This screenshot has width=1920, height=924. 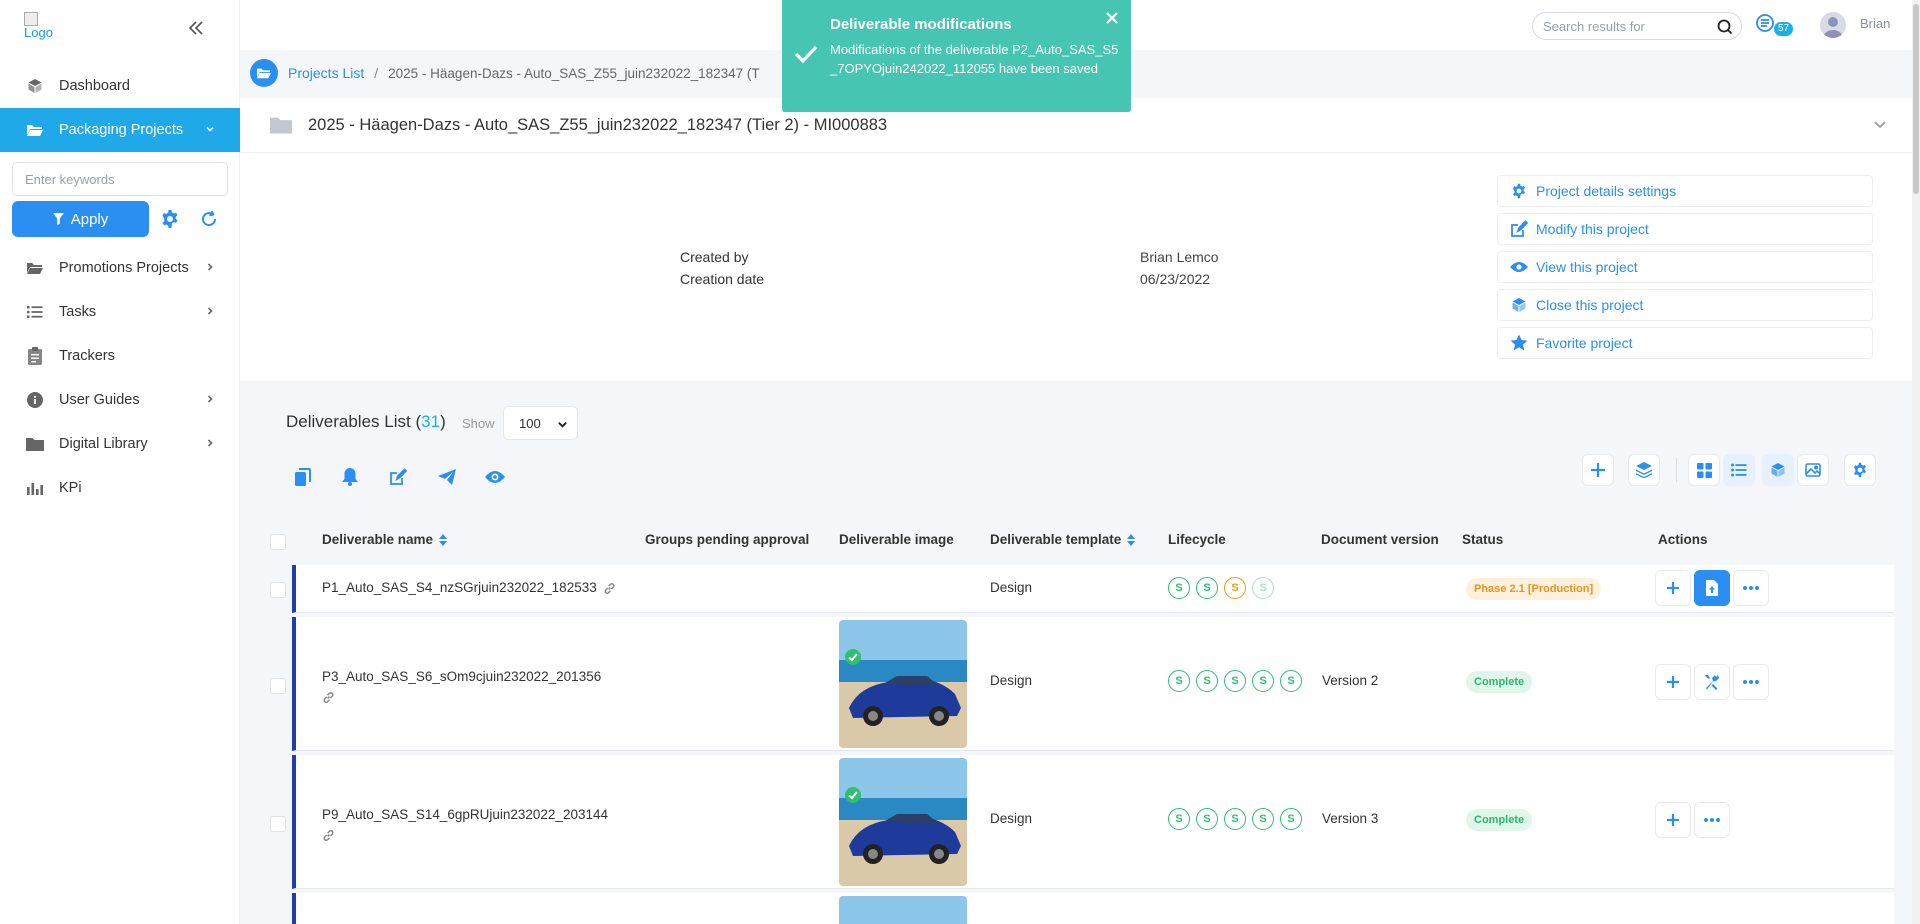 I want to click on bell-icon, so click(x=350, y=477).